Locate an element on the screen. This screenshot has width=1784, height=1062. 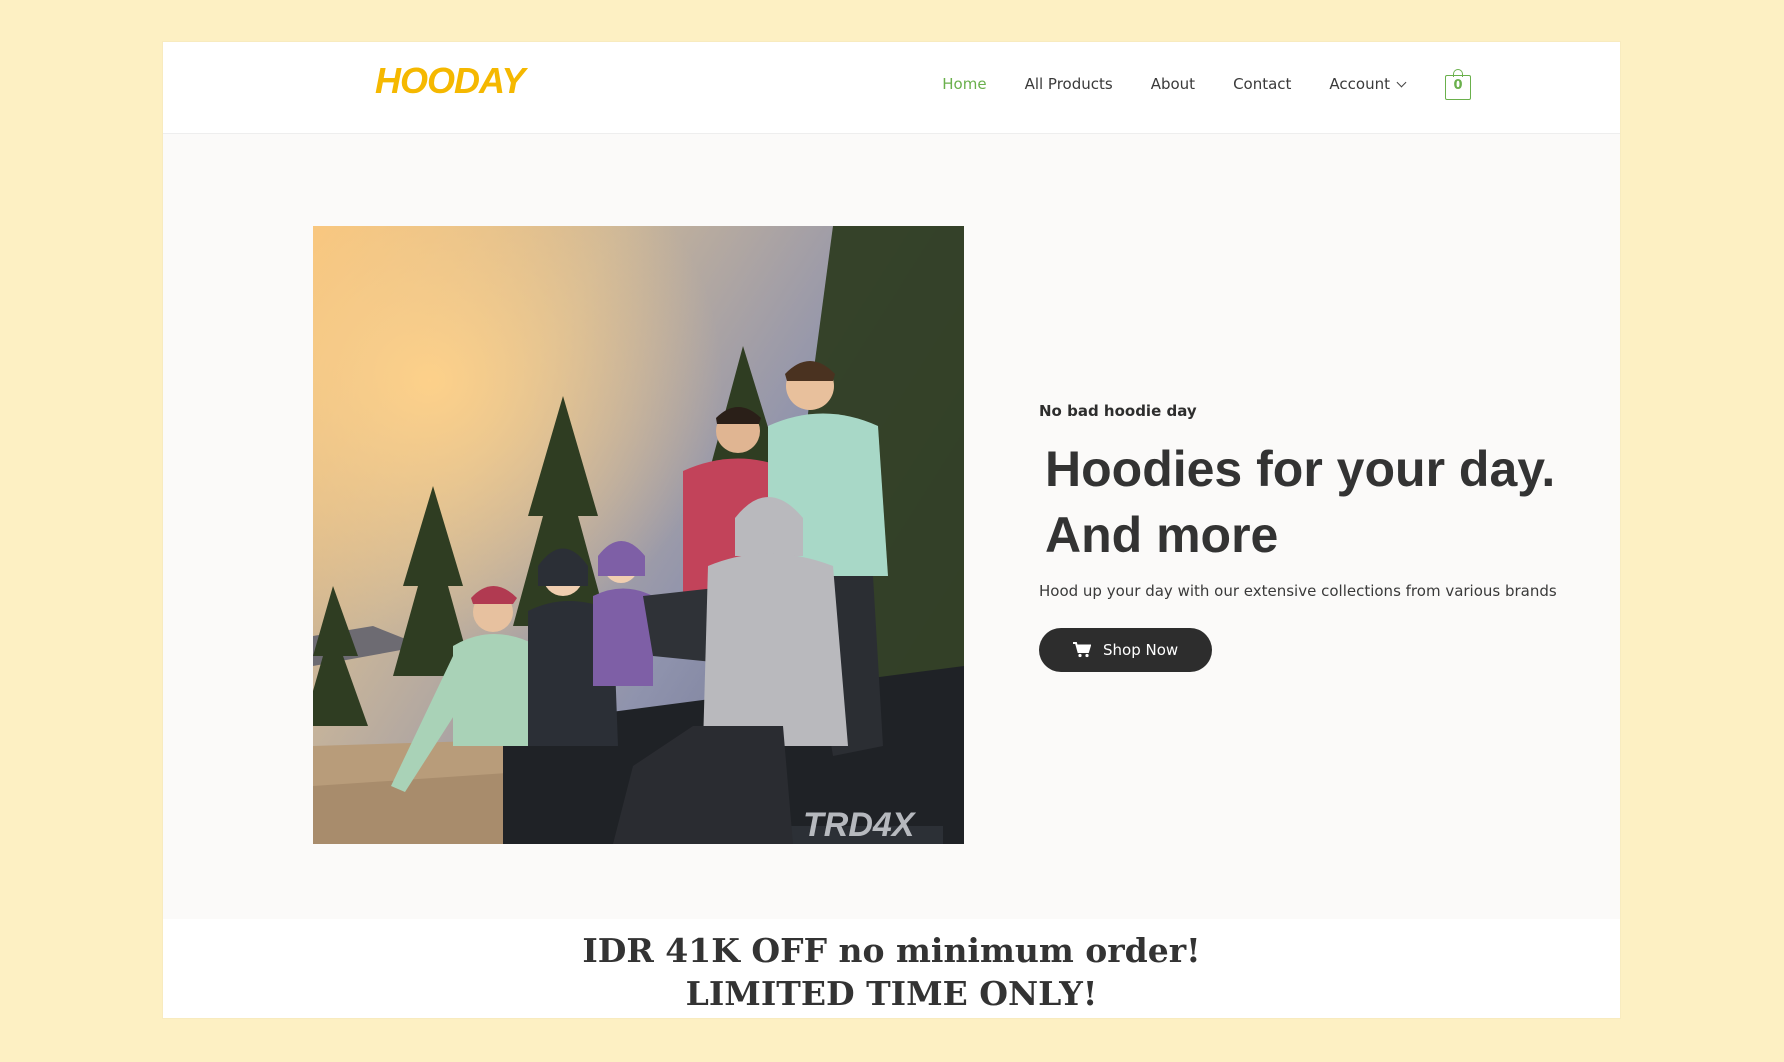
nav-home: Home is located at coordinates (964, 84).